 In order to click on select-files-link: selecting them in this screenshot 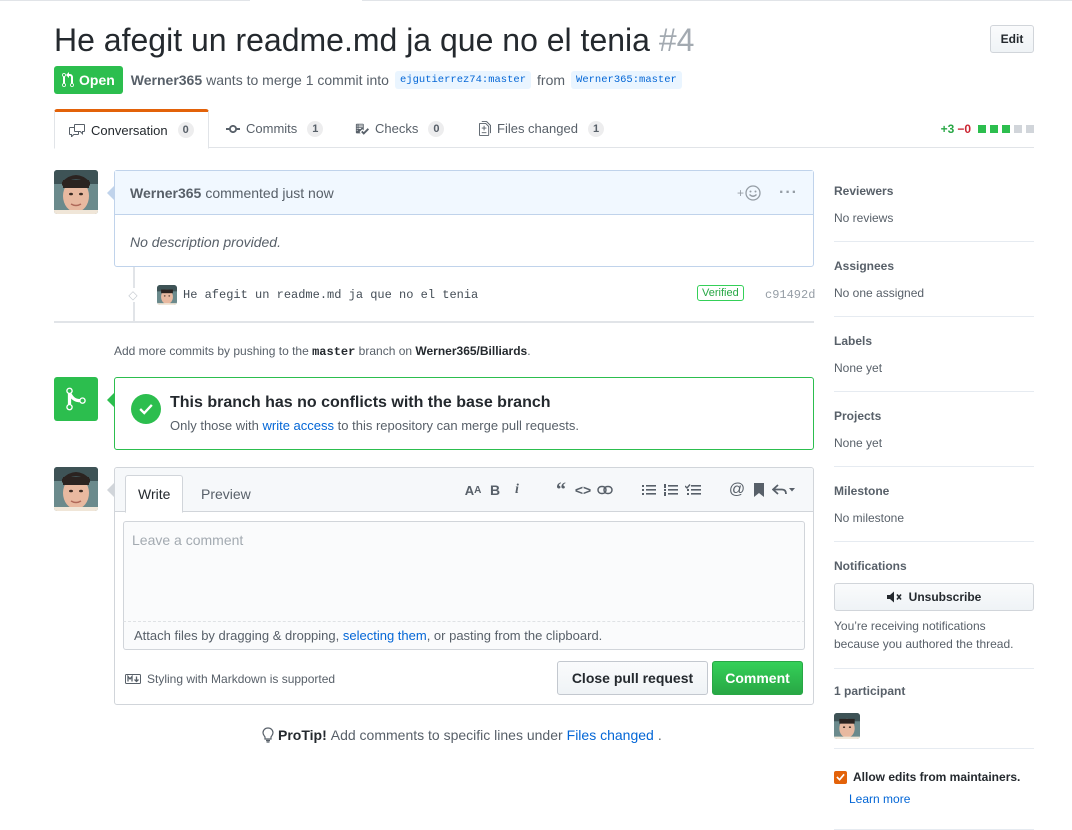, I will do `click(385, 635)`.